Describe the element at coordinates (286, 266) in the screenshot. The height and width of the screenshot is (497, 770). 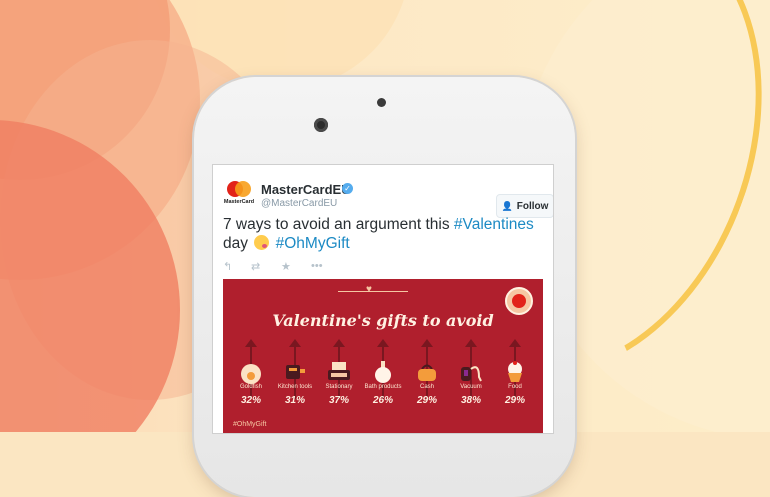
I see `favorite-star-icon: ★` at that location.